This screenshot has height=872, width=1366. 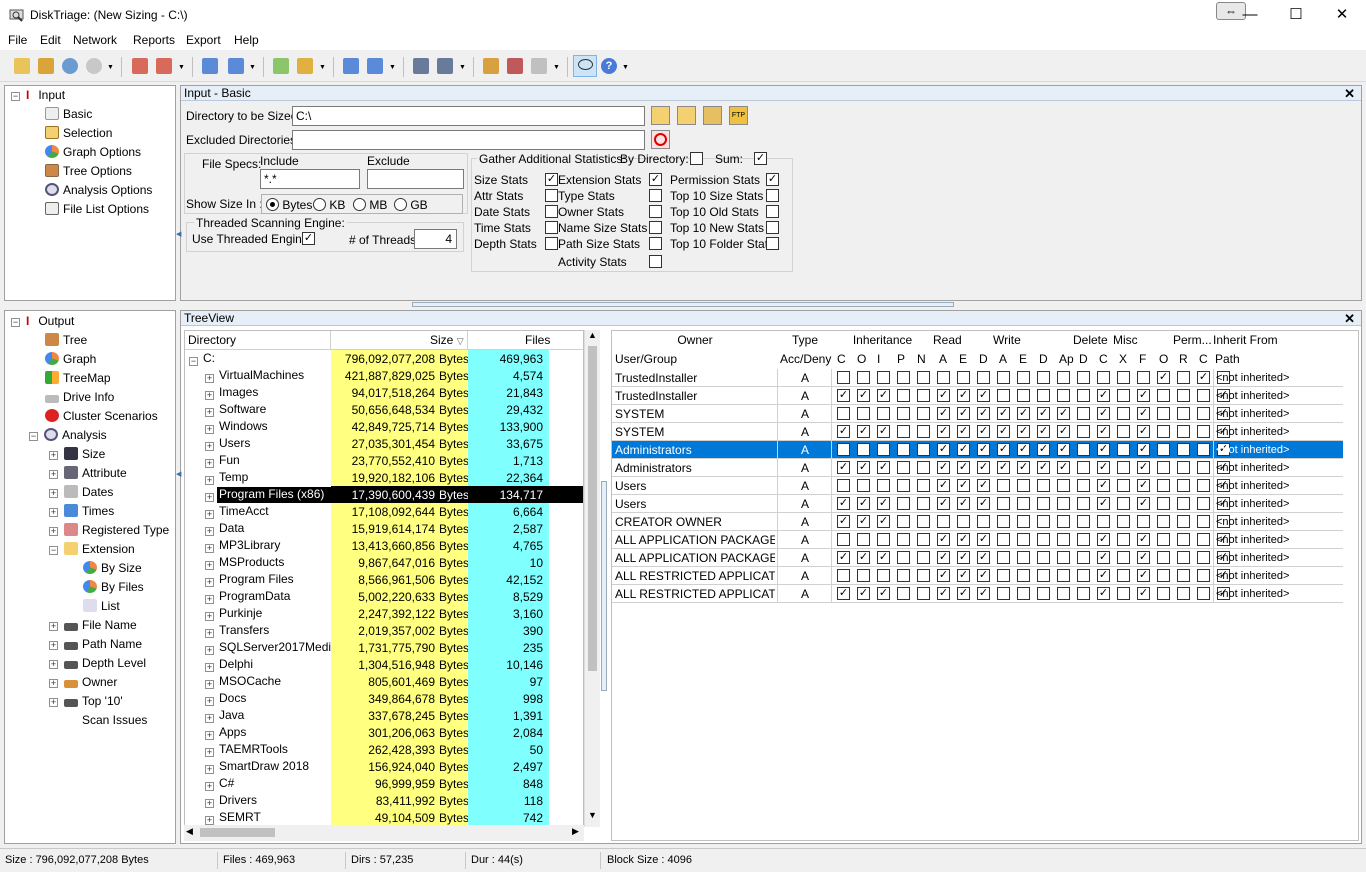 I want to click on unit-kb-radio: KB, so click(x=329, y=205).